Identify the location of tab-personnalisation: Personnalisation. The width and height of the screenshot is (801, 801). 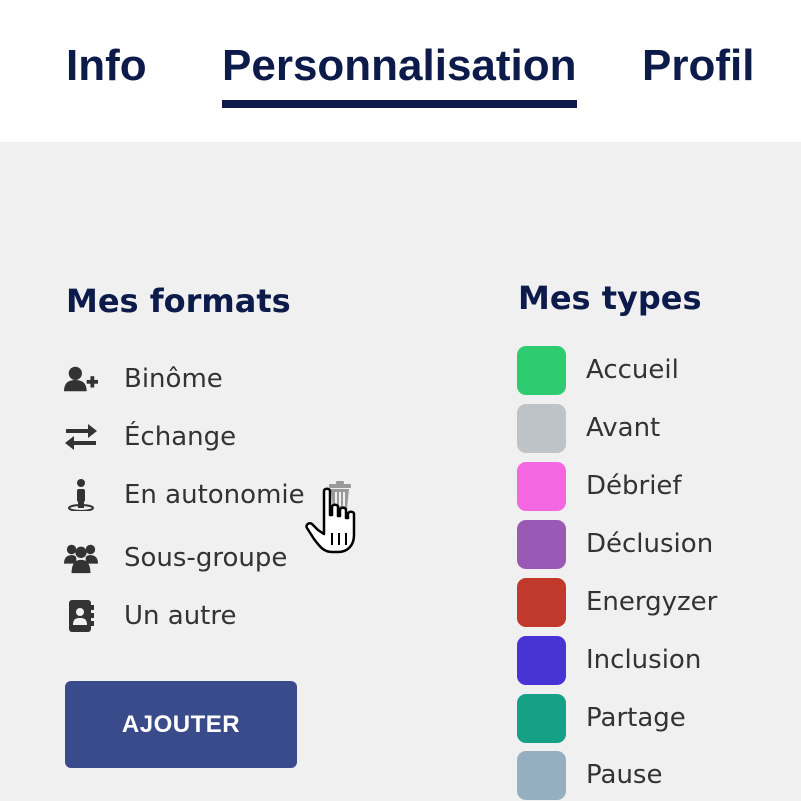
(399, 73).